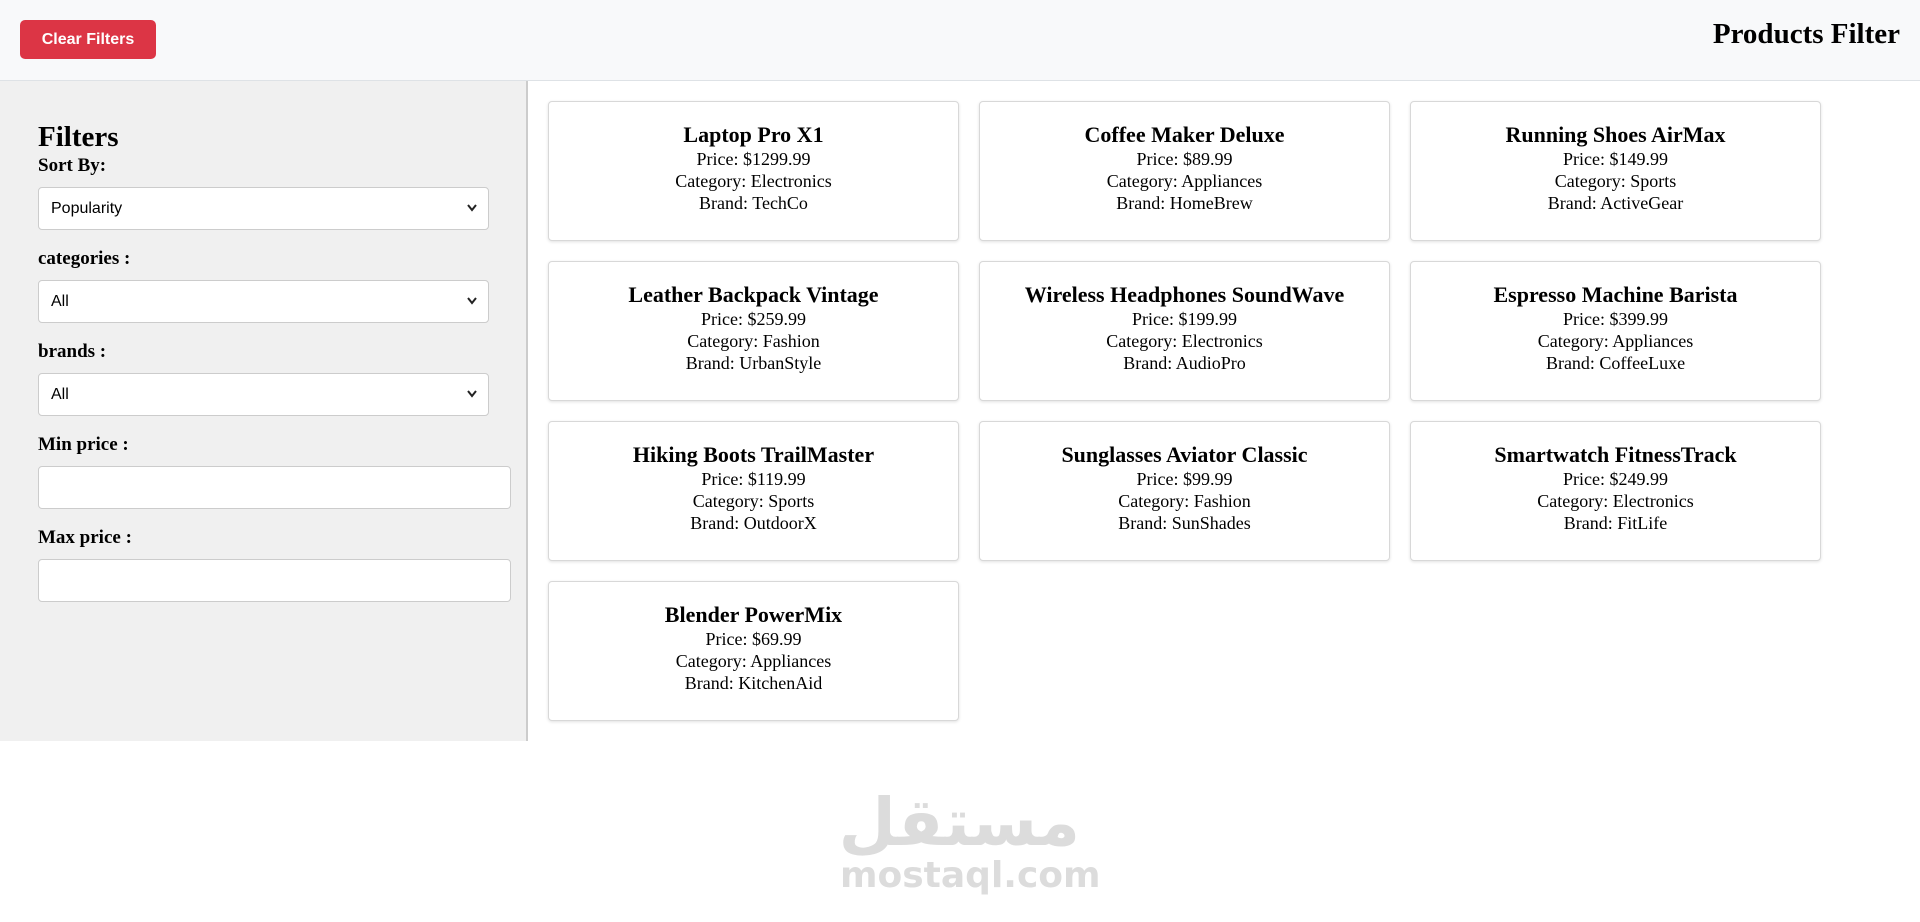 The width and height of the screenshot is (1920, 922). I want to click on product-name: Hiking Boots TrailMaster, so click(753, 454).